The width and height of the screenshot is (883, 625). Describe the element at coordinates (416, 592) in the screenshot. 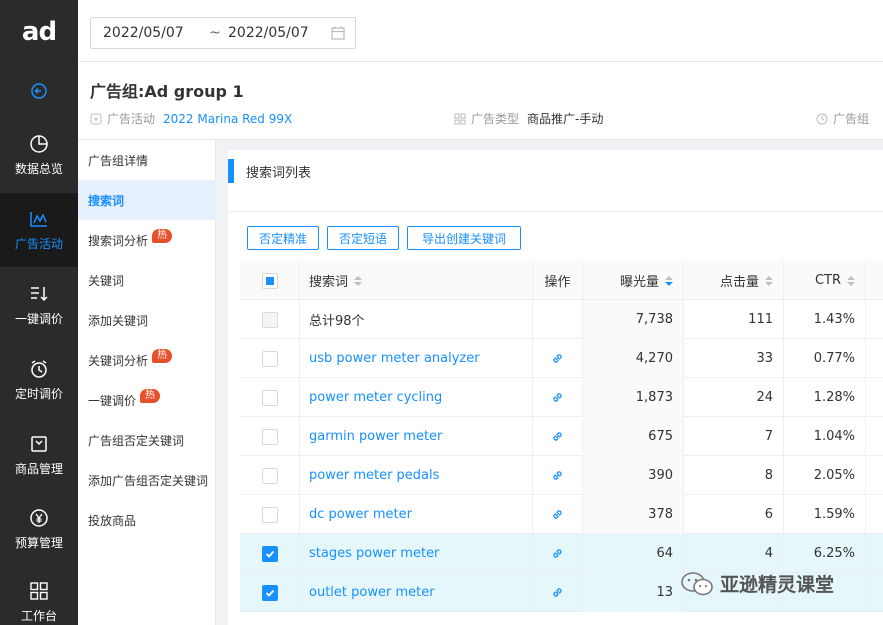

I see `search-term-link: outlet power meter` at that location.